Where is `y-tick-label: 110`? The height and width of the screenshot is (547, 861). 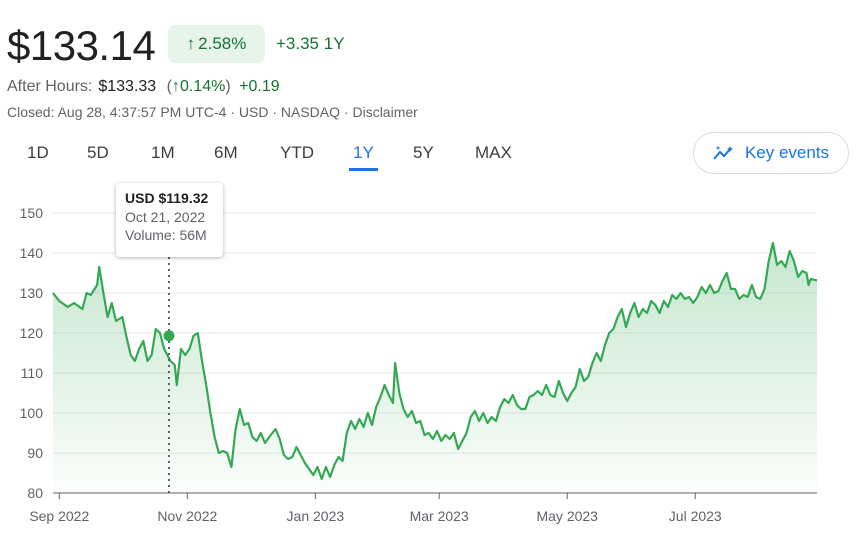 y-tick-label: 110 is located at coordinates (32, 373).